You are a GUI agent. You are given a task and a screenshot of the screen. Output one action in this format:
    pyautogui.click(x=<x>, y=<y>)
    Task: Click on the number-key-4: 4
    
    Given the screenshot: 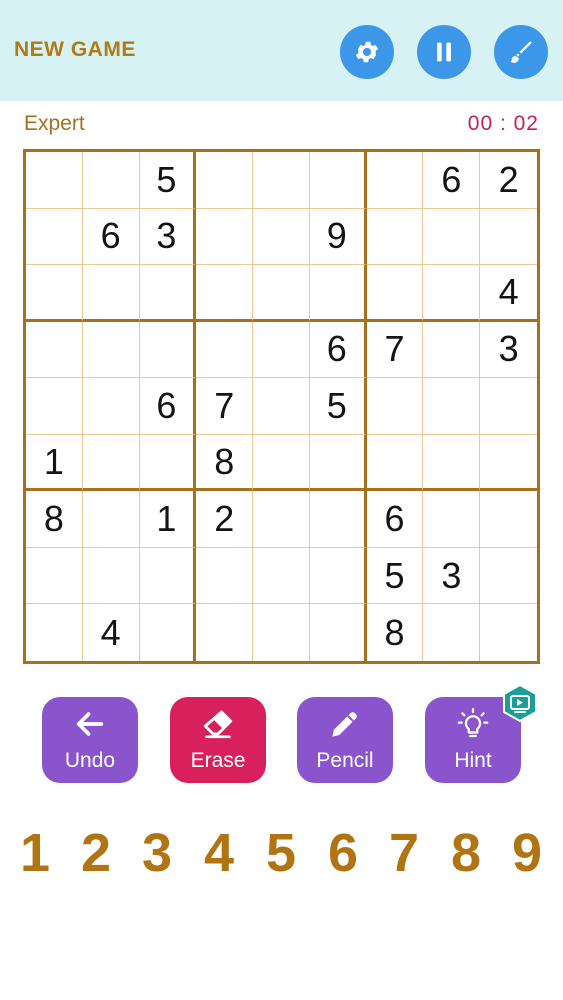 What is the action you would take?
    pyautogui.click(x=219, y=853)
    